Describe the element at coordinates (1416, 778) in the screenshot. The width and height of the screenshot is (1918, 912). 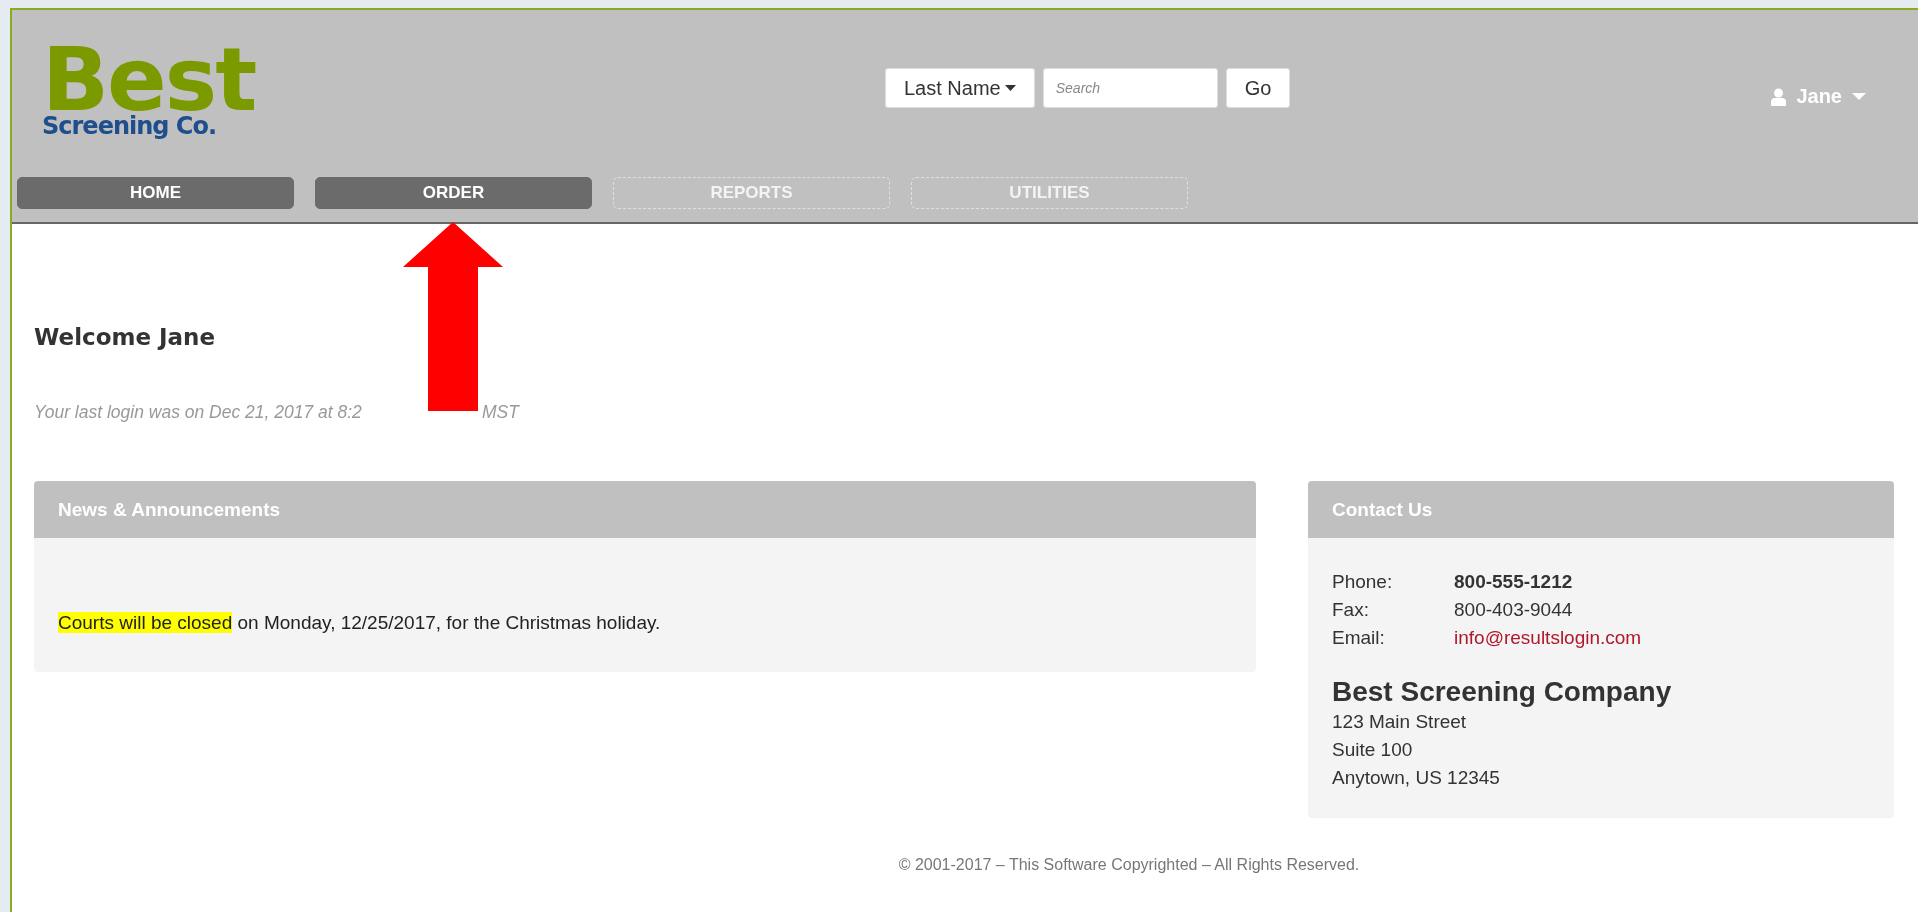
I see `address-line: Anytown, US 12345` at that location.